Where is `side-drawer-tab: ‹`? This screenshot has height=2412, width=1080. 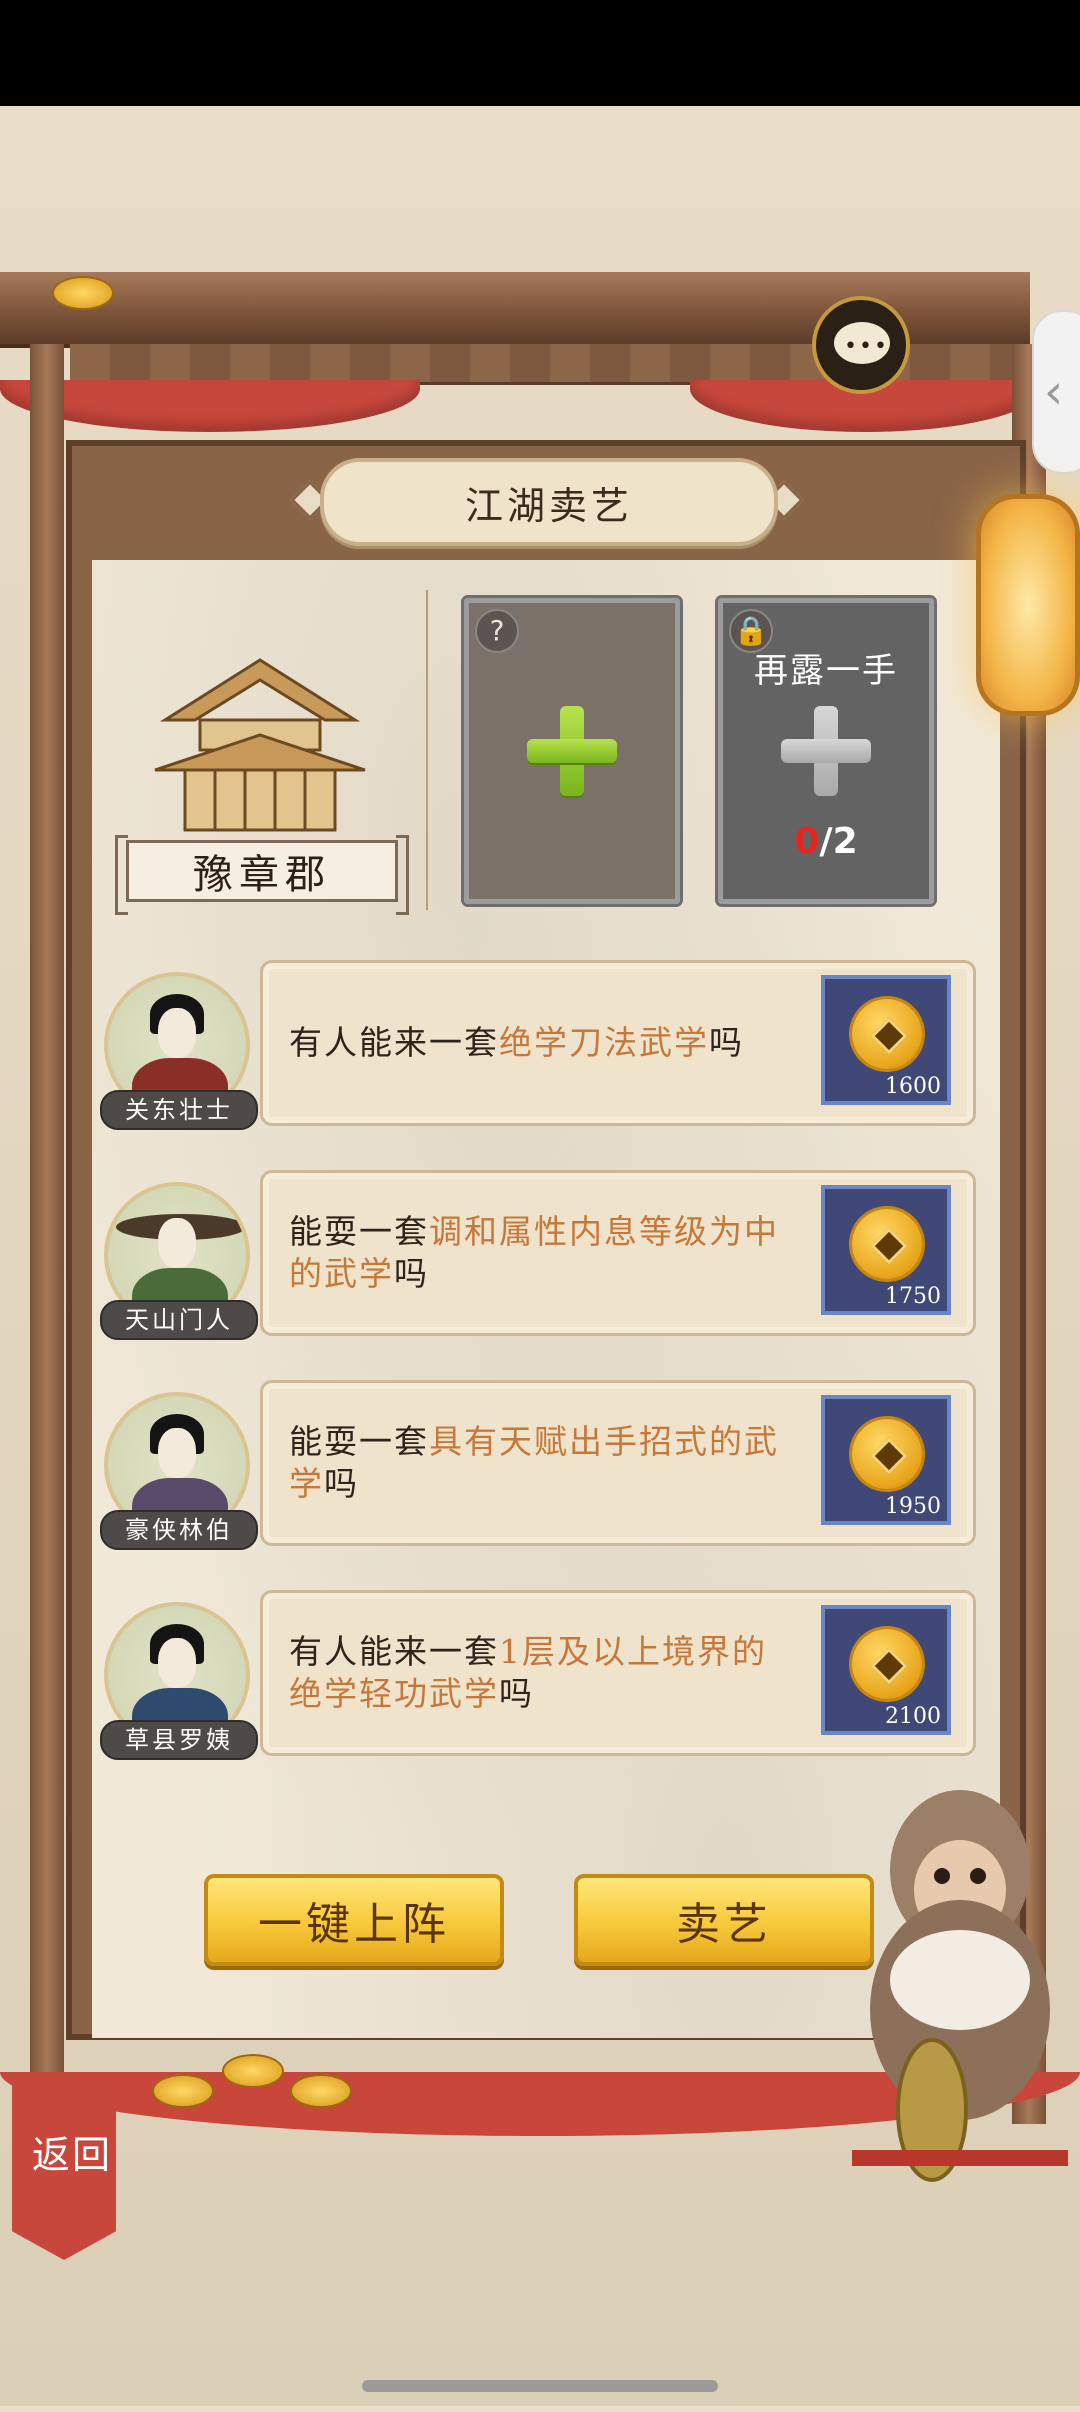
side-drawer-tab: ‹ is located at coordinates (1056, 392).